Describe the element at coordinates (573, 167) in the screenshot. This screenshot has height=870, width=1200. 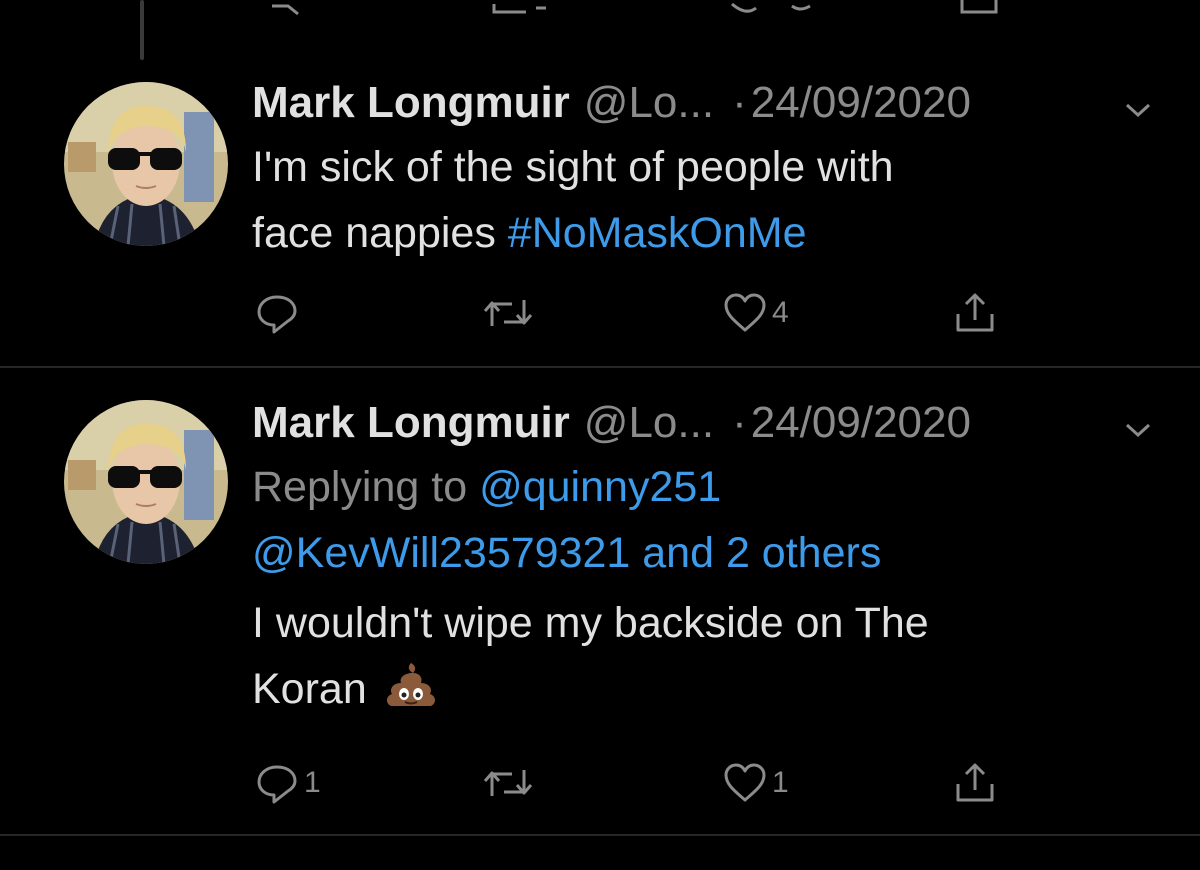
I see `tweet-text-line: I'm sick of the sight of people with` at that location.